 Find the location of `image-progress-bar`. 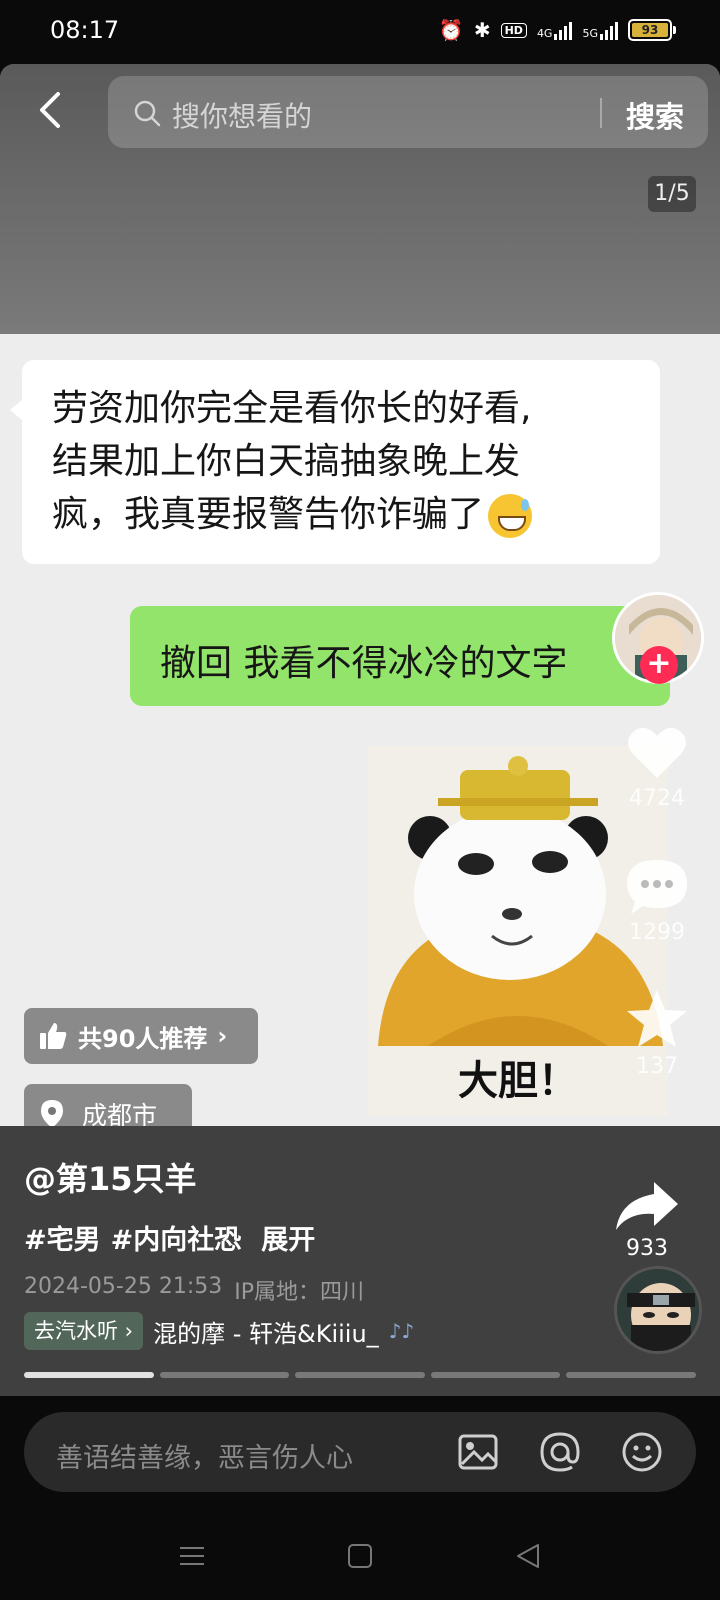

image-progress-bar is located at coordinates (360, 1375).